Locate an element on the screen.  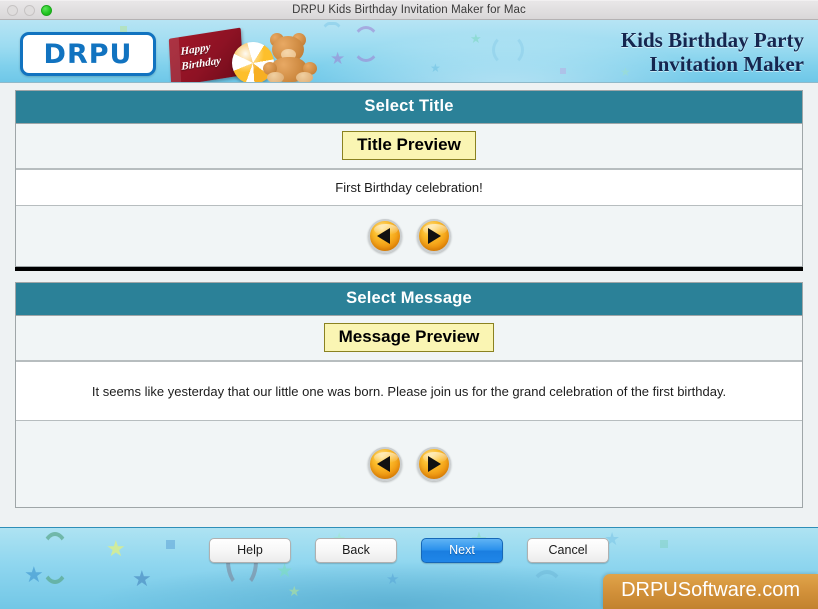
title-previous-button is located at coordinates (384, 236).